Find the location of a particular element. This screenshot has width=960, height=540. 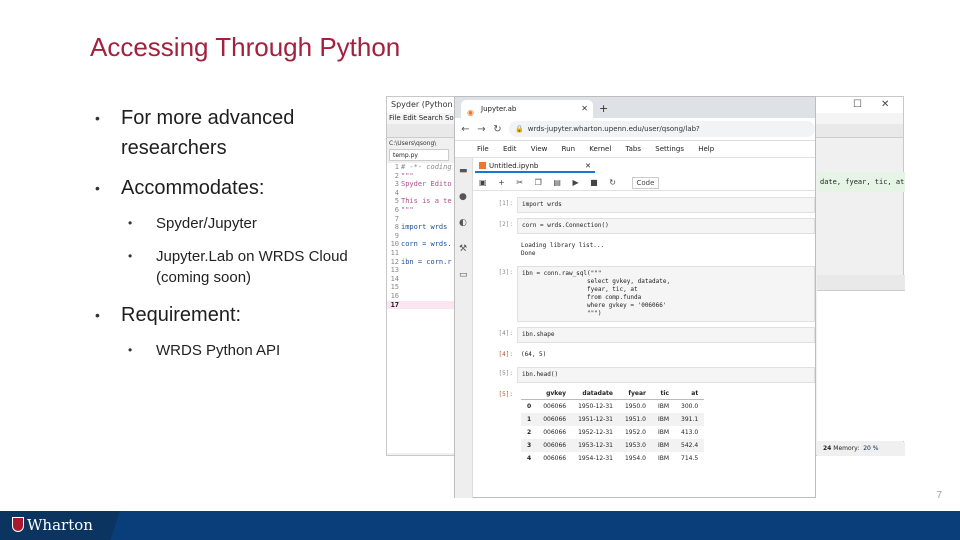

bullet-requirement: Requirement: is located at coordinates (240, 315).